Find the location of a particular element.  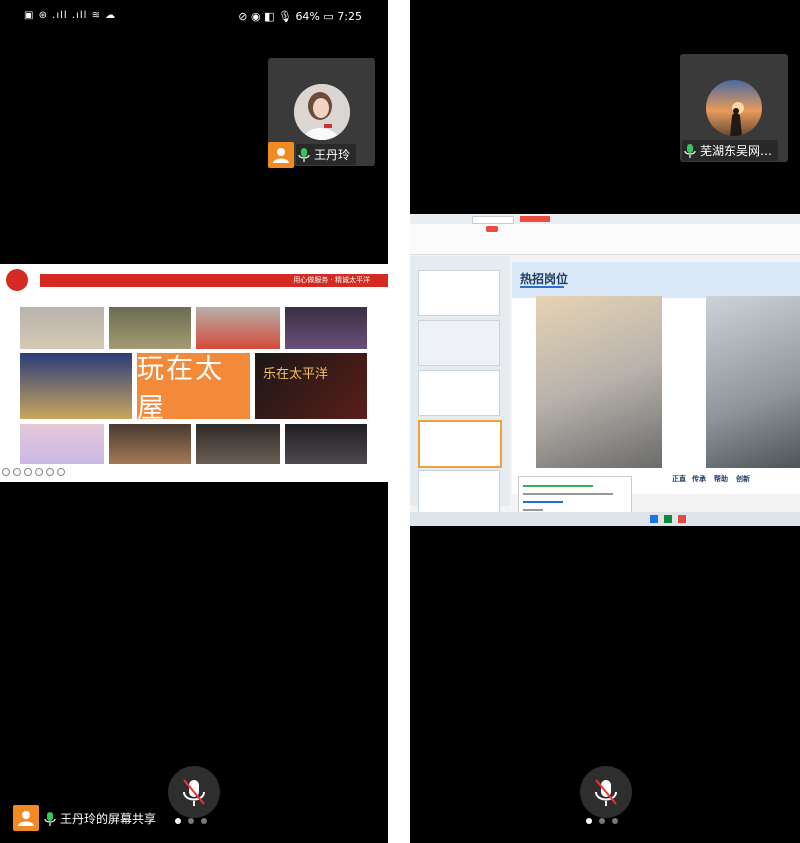

slide-big-text: 玩在太屋 is located at coordinates (193, 388).